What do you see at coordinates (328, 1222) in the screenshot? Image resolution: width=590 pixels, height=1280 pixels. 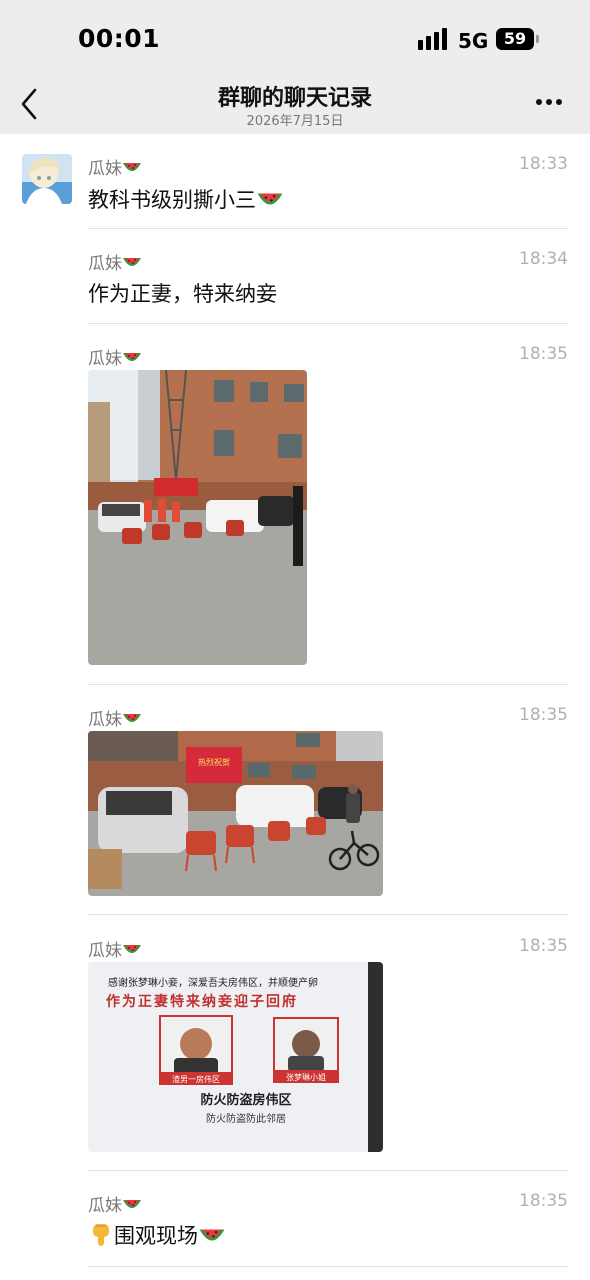 I see `message-item: 瓜妹 18:35 围观现场` at bounding box center [328, 1222].